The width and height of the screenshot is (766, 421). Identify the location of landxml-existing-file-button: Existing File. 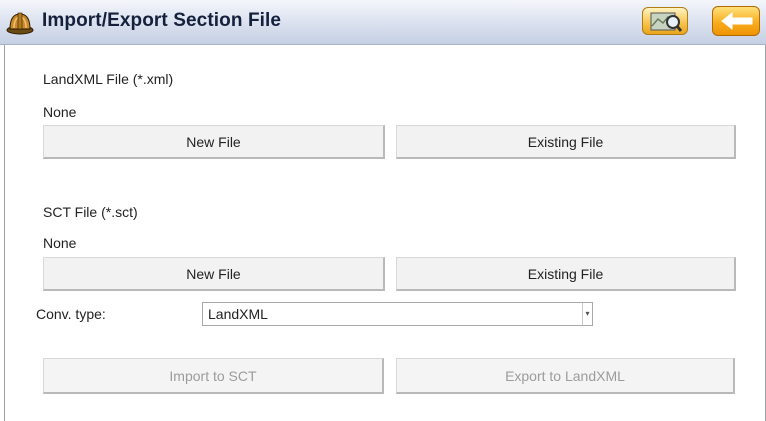
(566, 142).